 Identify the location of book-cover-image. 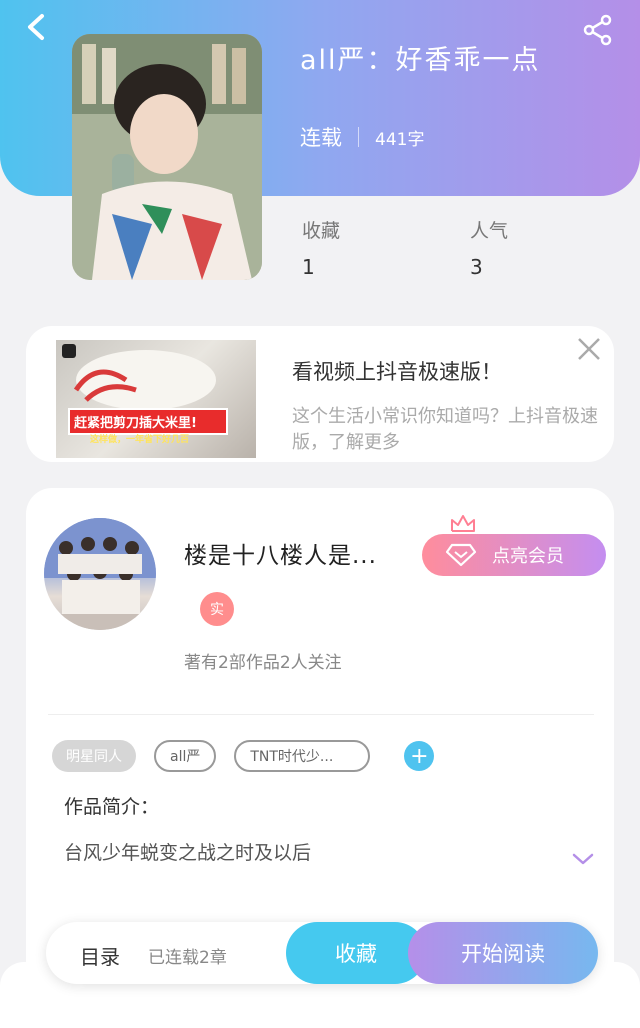
(167, 157).